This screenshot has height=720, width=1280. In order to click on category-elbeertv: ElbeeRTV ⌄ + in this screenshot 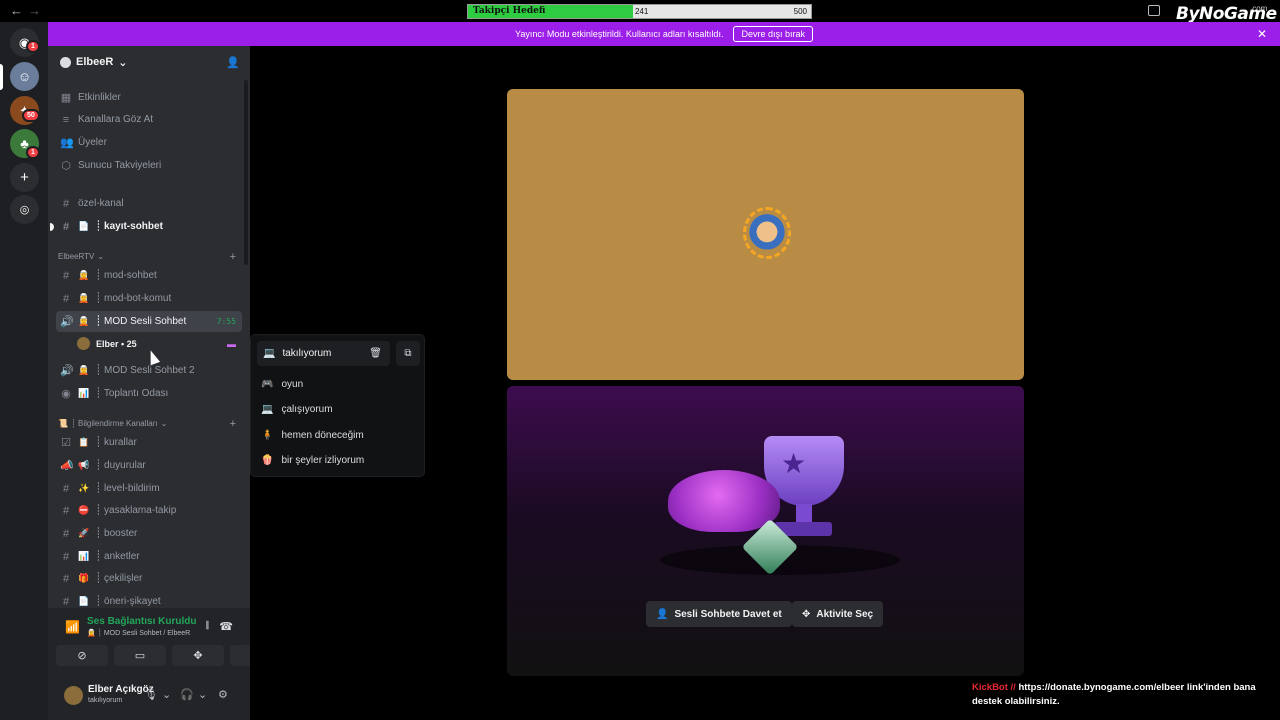, I will do `click(149, 257)`.